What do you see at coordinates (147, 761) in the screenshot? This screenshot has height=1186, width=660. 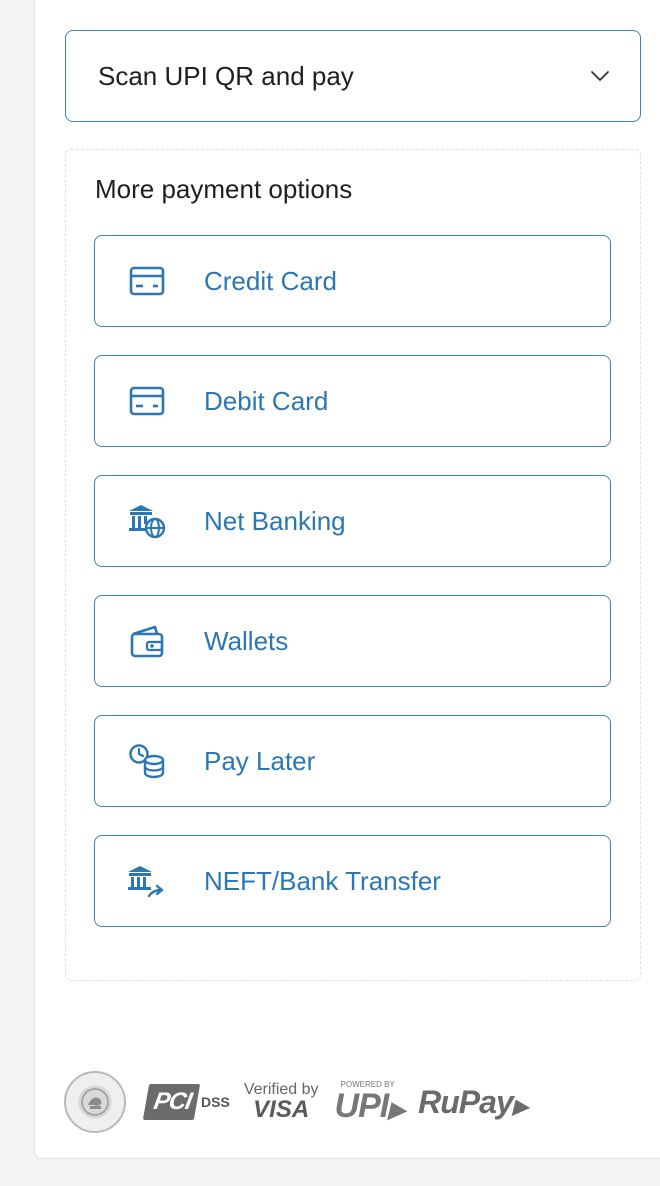 I see `pay-later-icon` at bounding box center [147, 761].